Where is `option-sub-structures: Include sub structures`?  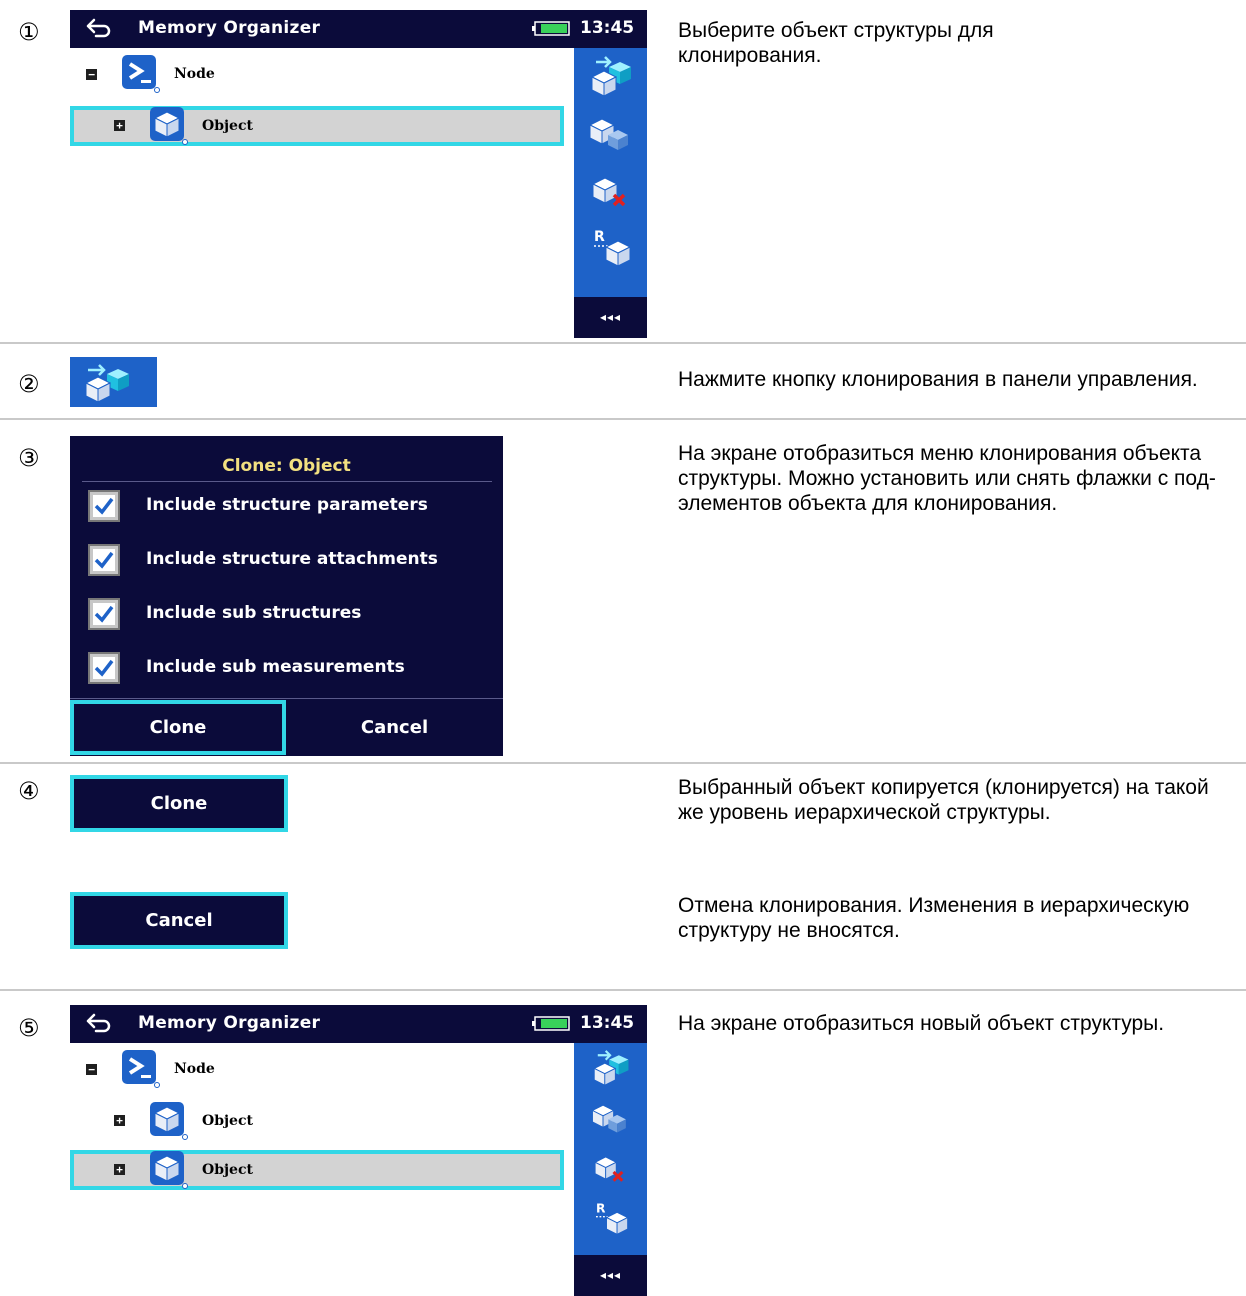
option-sub-structures: Include sub structures is located at coordinates (293, 616).